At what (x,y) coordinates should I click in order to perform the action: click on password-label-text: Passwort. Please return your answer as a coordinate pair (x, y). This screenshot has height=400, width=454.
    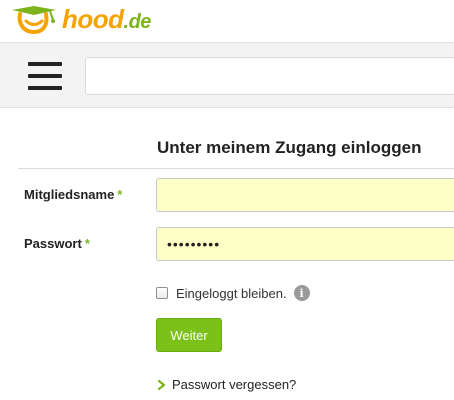
    Looking at the image, I should click on (53, 243).